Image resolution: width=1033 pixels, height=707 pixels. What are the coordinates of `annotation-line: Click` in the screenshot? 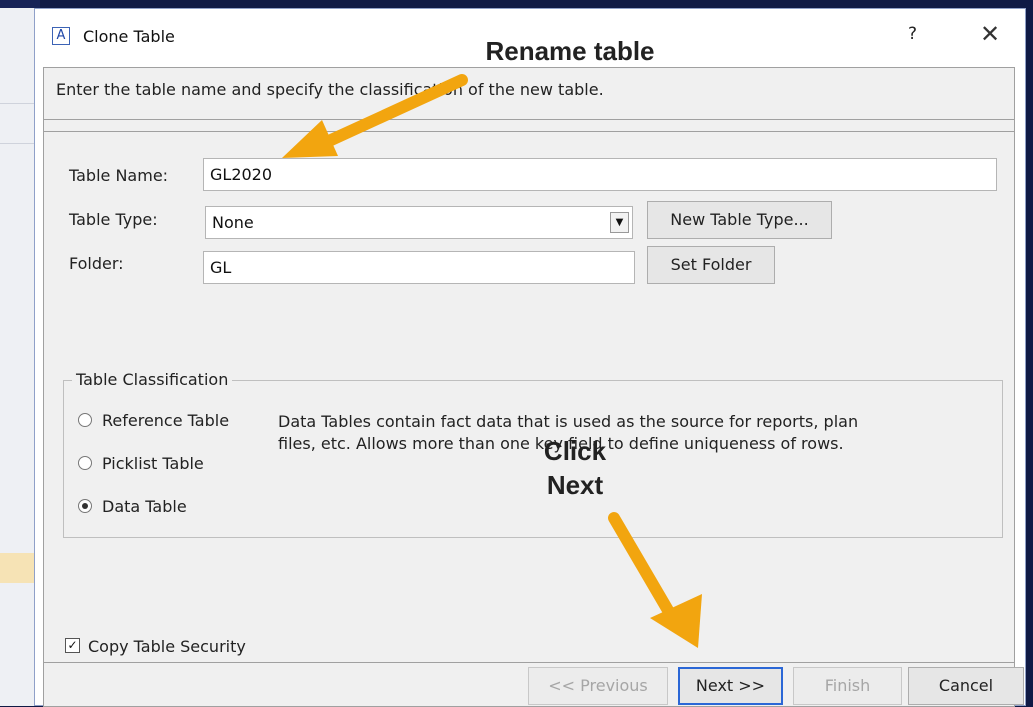 It's located at (575, 451).